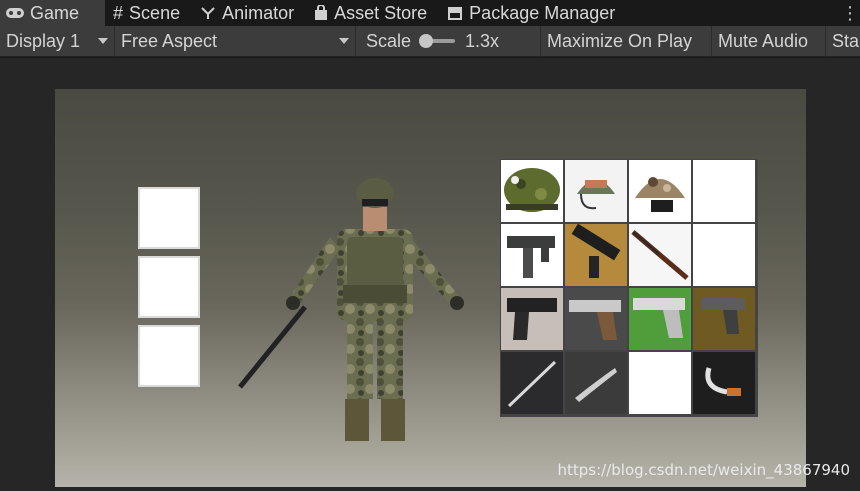  I want to click on mute-audio-label: Mute Audio, so click(763, 40).